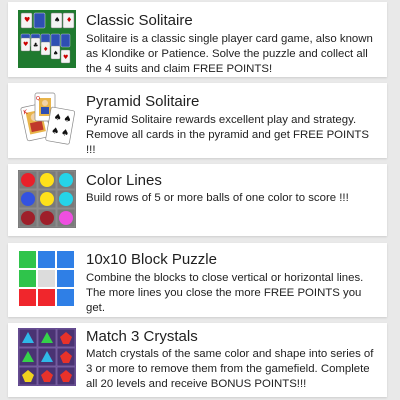 This screenshot has width=400, height=400. Describe the element at coordinates (124, 181) in the screenshot. I see `game-title: Color Lines` at that location.